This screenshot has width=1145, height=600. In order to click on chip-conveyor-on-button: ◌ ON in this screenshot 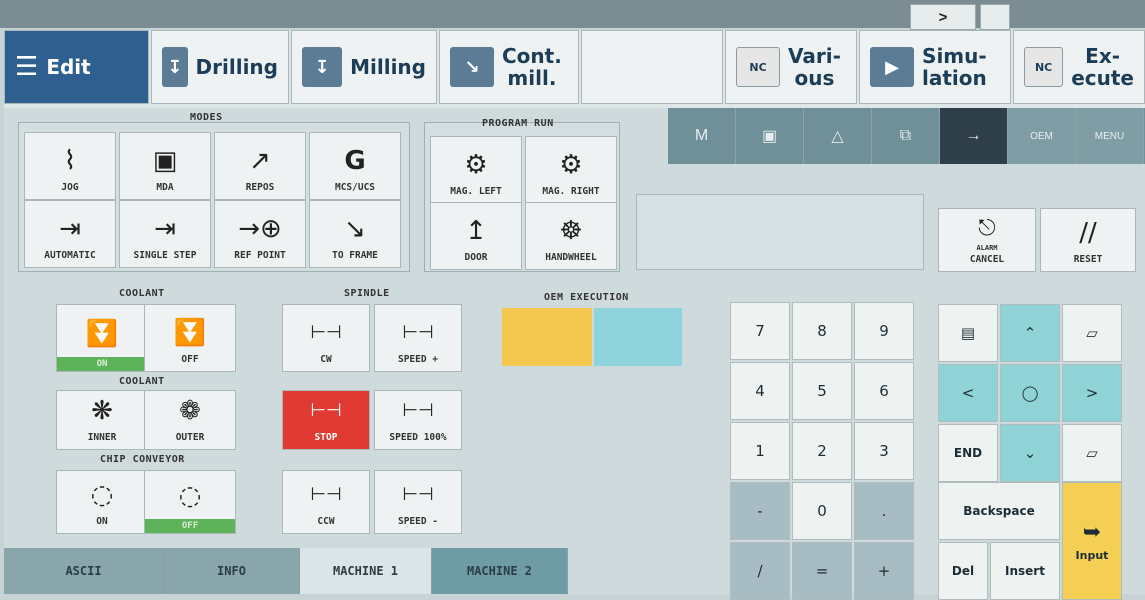, I will do `click(102, 502)`.